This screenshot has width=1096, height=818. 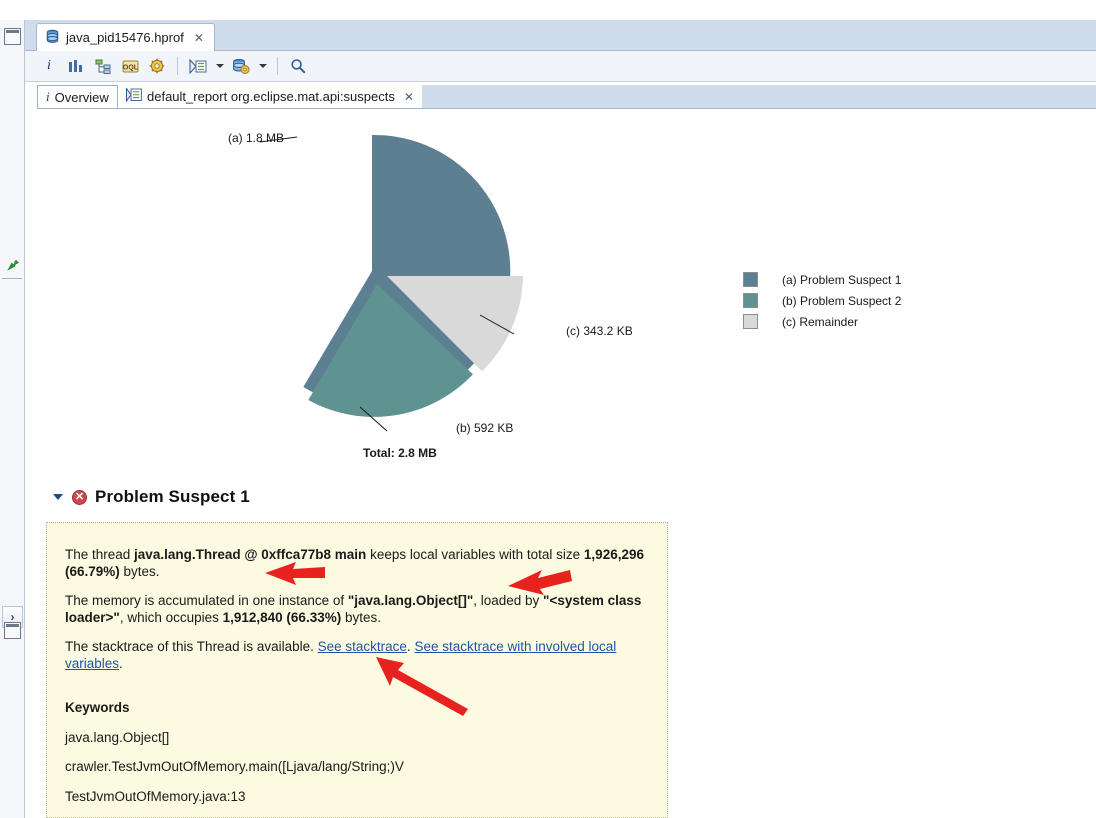 I want to click on legend-item-b: (b) Problem Suspect 2, so click(x=838, y=300).